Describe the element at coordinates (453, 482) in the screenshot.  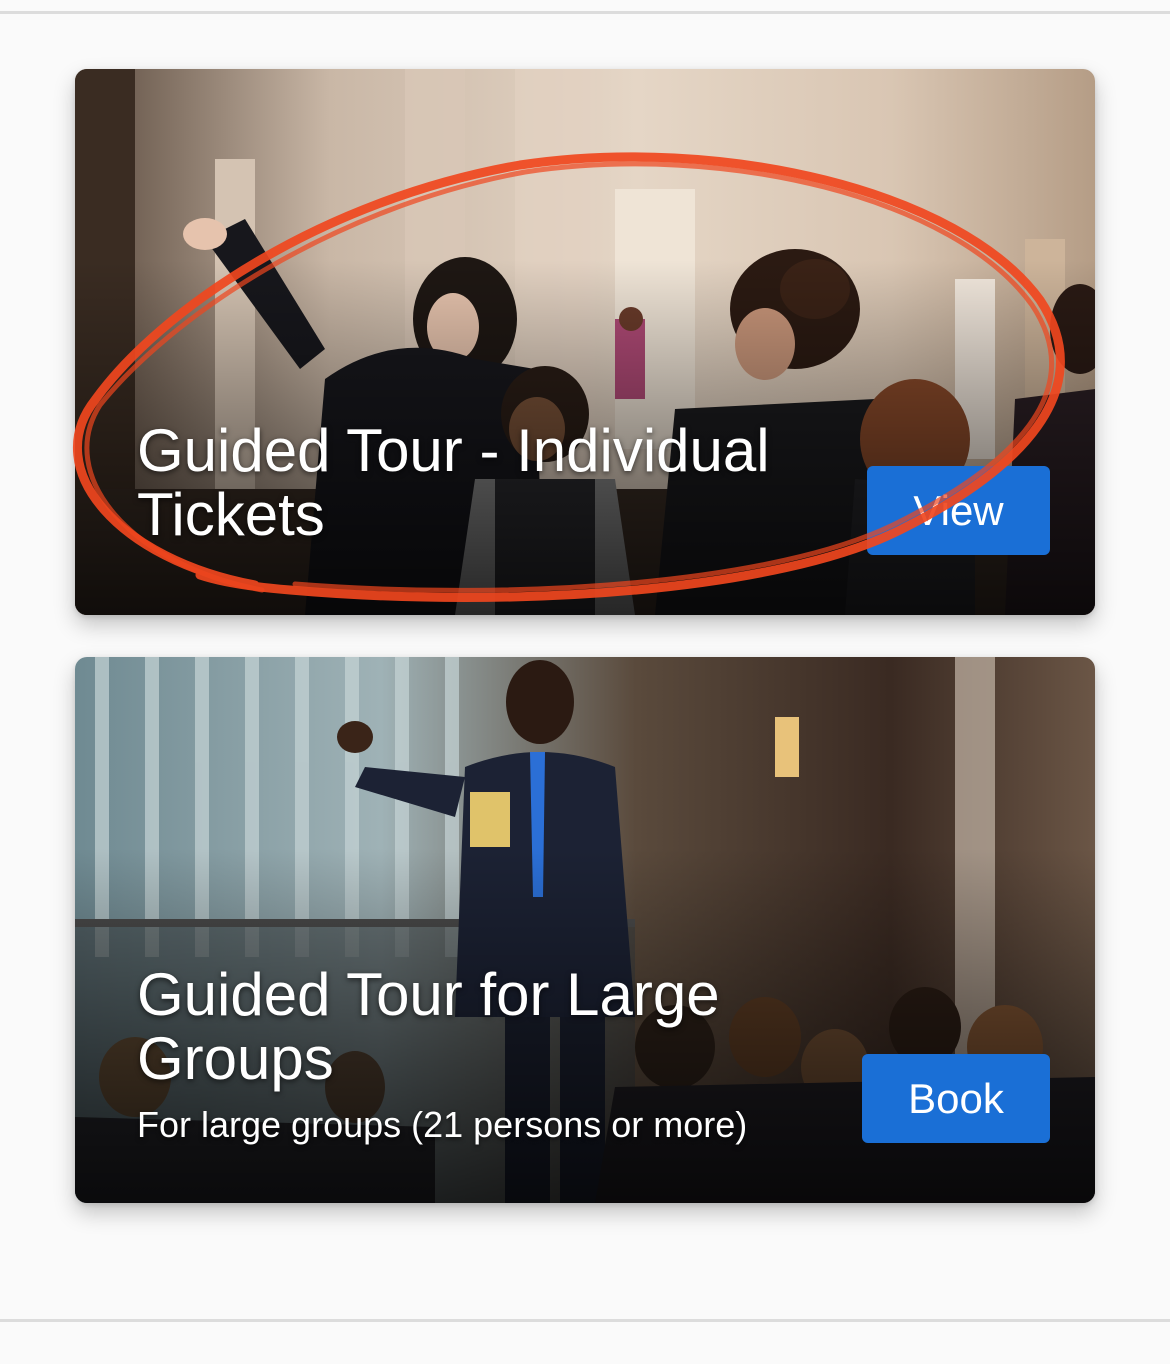
I see `card-title: Guided Tour - Individual Tickets` at that location.